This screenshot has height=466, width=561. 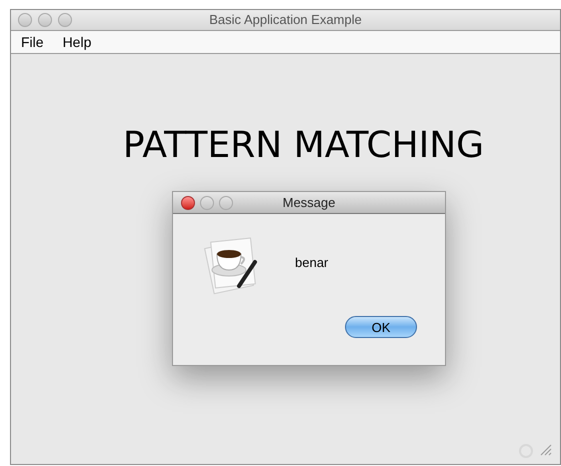 What do you see at coordinates (309, 203) in the screenshot?
I see `dialog-title: Message` at bounding box center [309, 203].